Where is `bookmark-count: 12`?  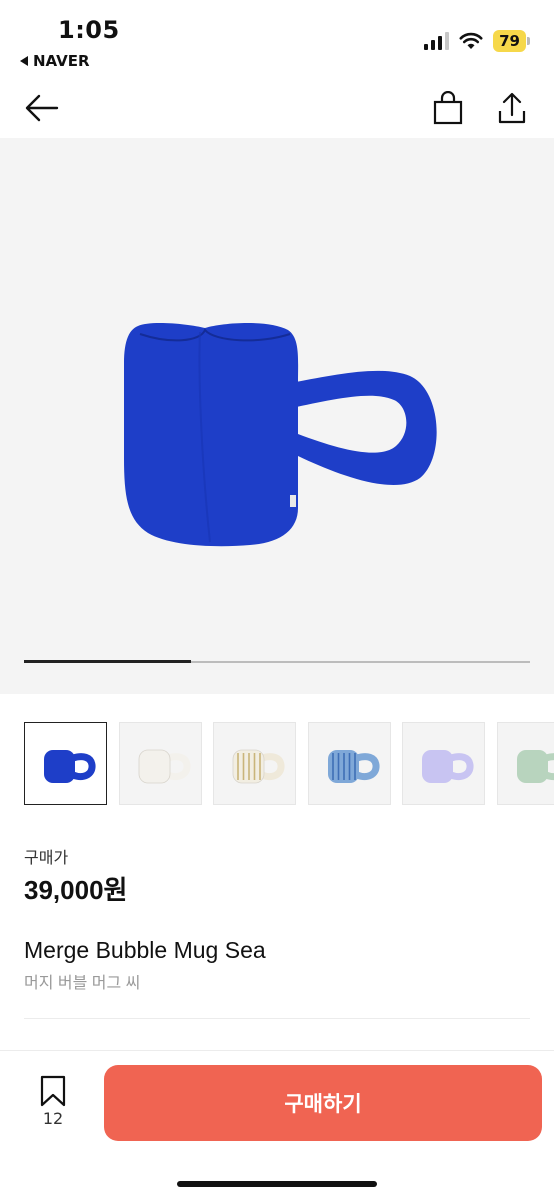
bookmark-count: 12 is located at coordinates (53, 1118).